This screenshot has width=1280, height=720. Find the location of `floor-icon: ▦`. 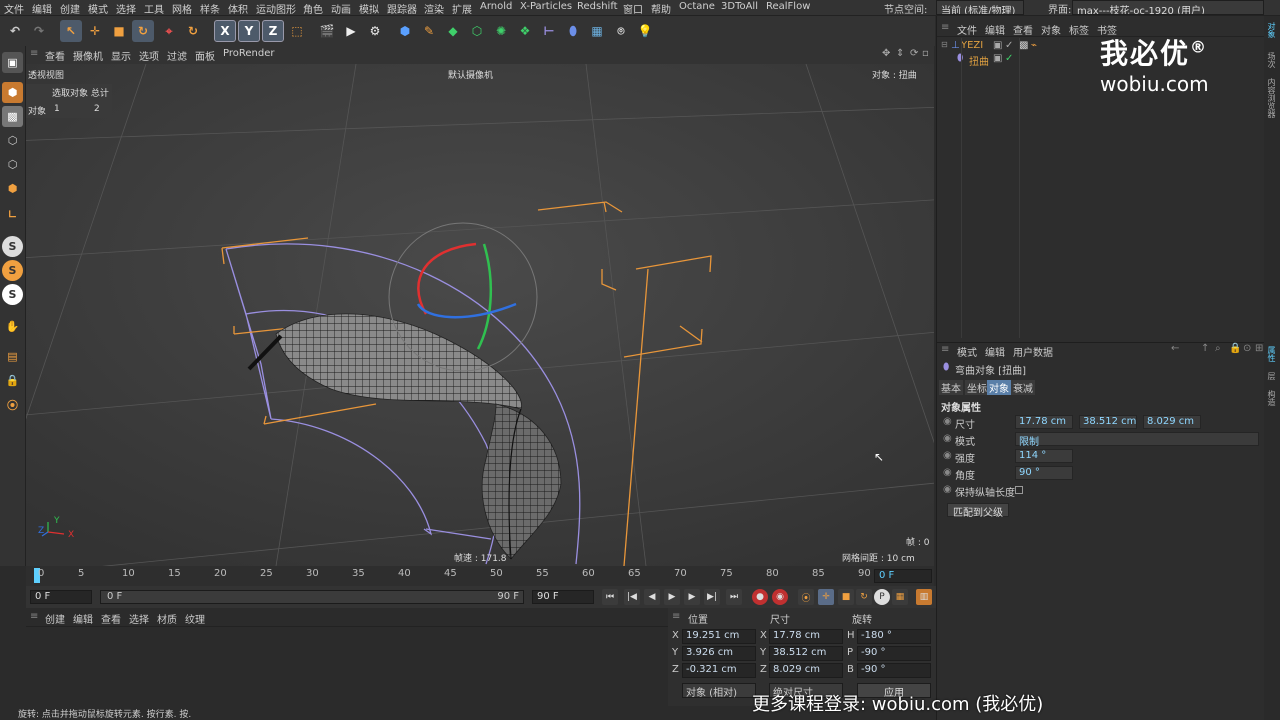

floor-icon: ▦ is located at coordinates (597, 31).